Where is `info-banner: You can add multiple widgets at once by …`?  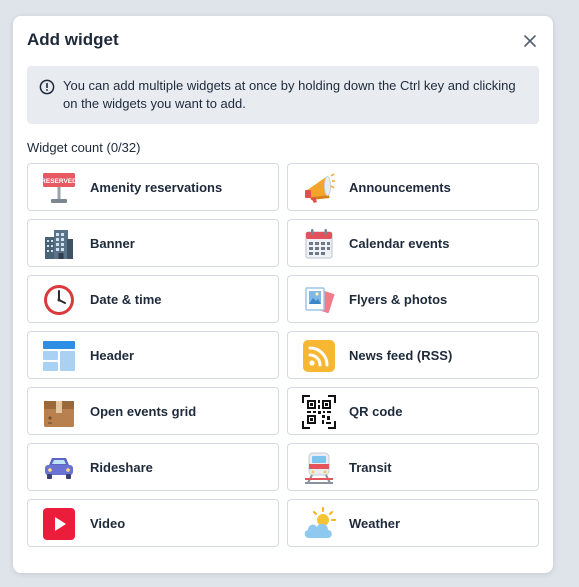 info-banner: You can add multiple widgets at once by … is located at coordinates (283, 95).